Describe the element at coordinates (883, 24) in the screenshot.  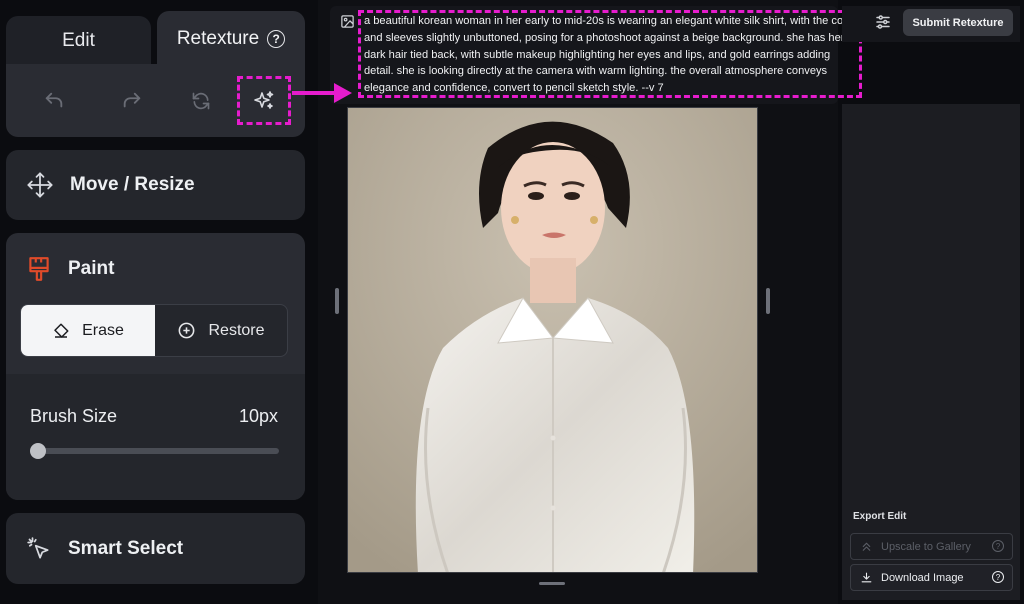
I see `settings-sliders-icon` at that location.